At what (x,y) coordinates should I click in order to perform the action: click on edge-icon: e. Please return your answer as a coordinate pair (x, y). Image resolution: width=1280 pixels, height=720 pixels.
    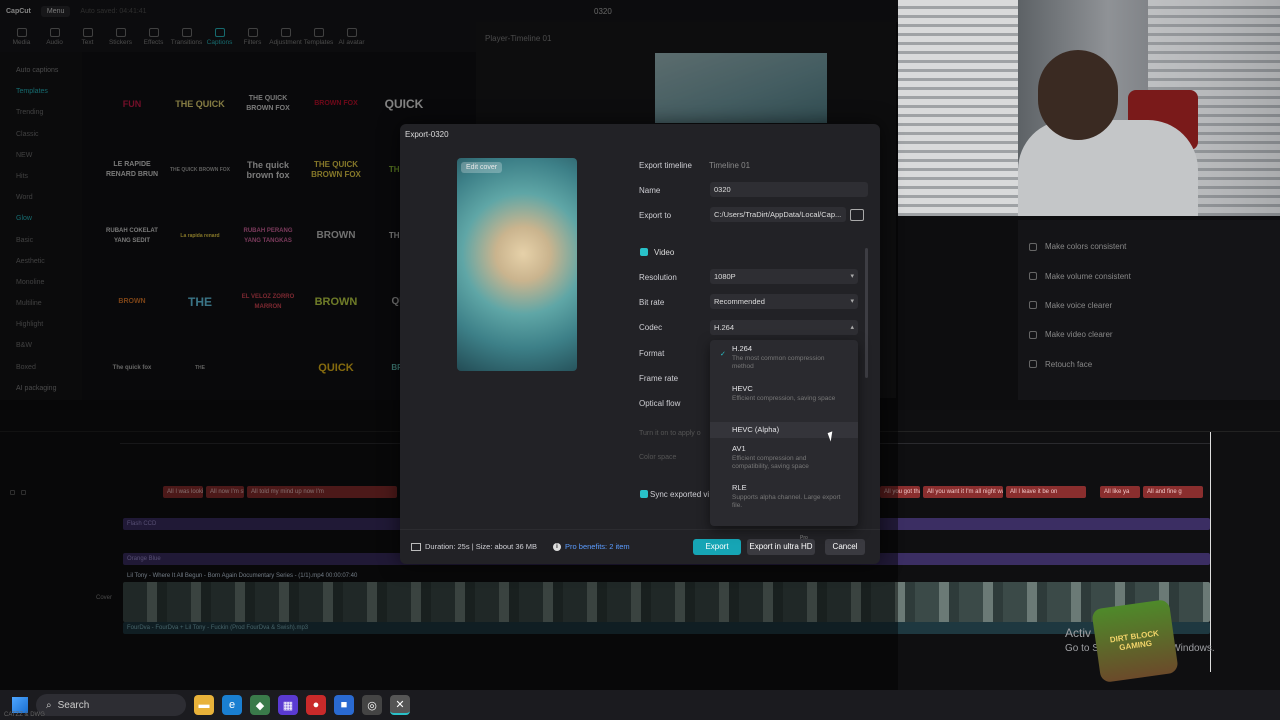
    Looking at the image, I should click on (232, 705).